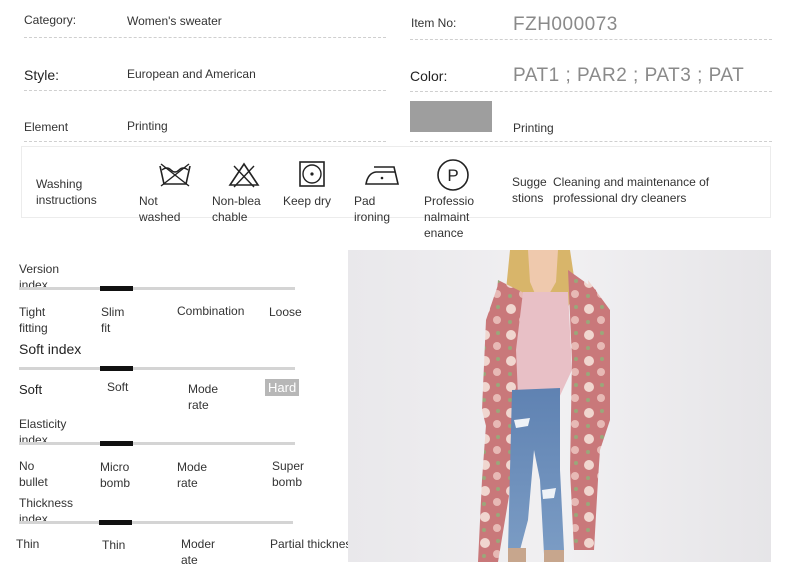  I want to click on care-option-label: Pad ironing, so click(372, 209).